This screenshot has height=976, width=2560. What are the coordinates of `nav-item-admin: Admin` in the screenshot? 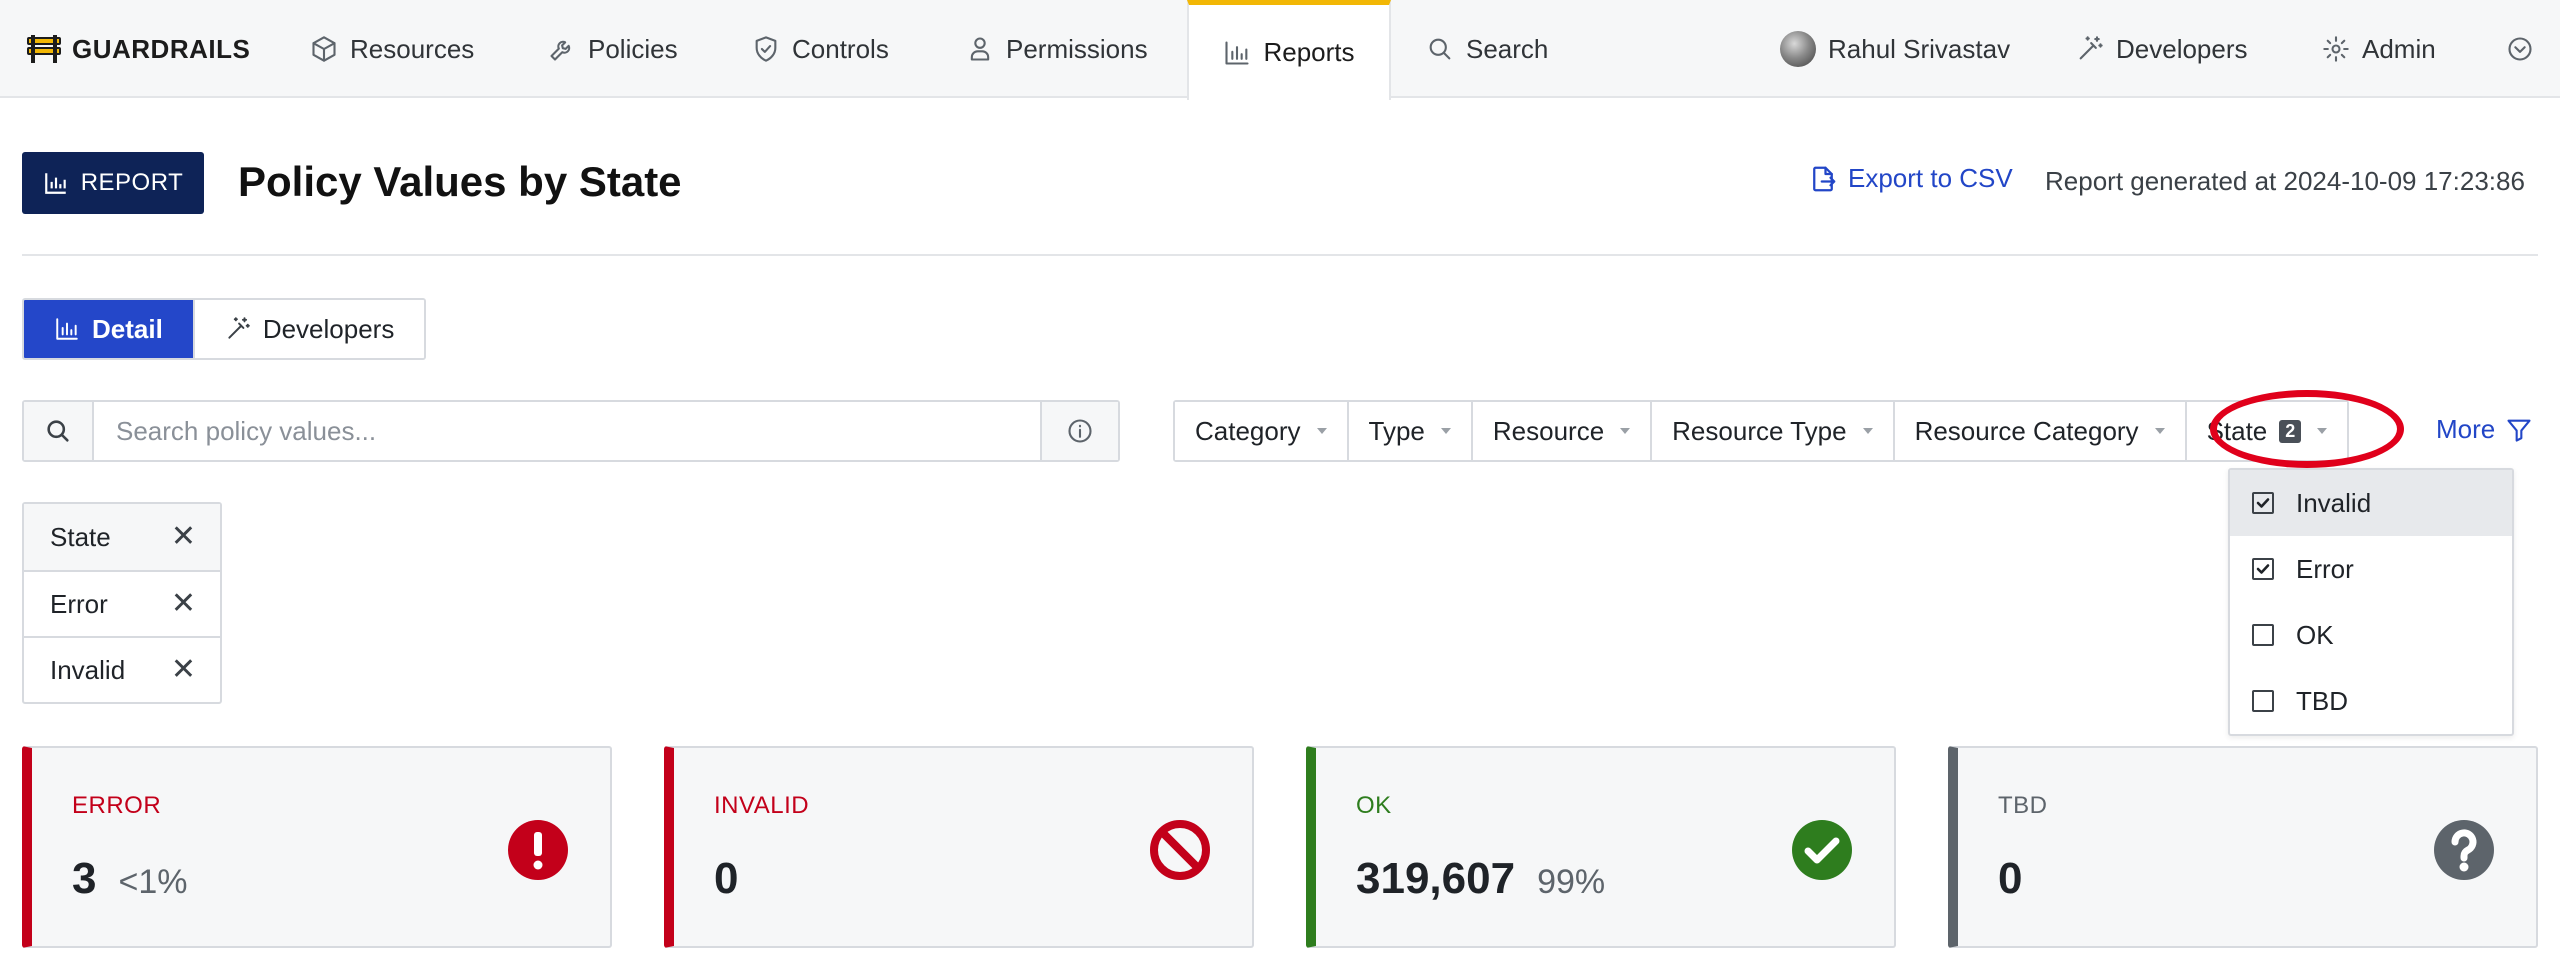 It's located at (2379, 49).